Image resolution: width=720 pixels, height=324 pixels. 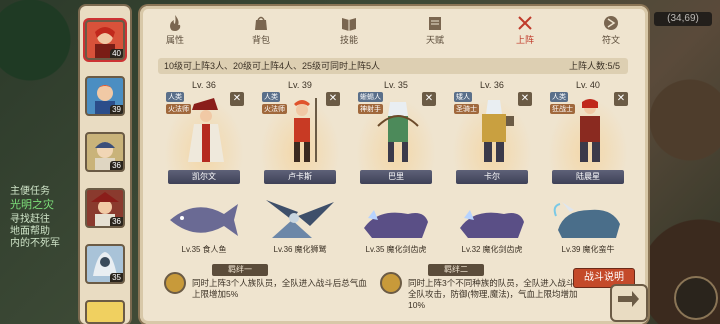 I want to click on pet-slot: Lv.36 魔化狮鹫, so click(x=300, y=226).